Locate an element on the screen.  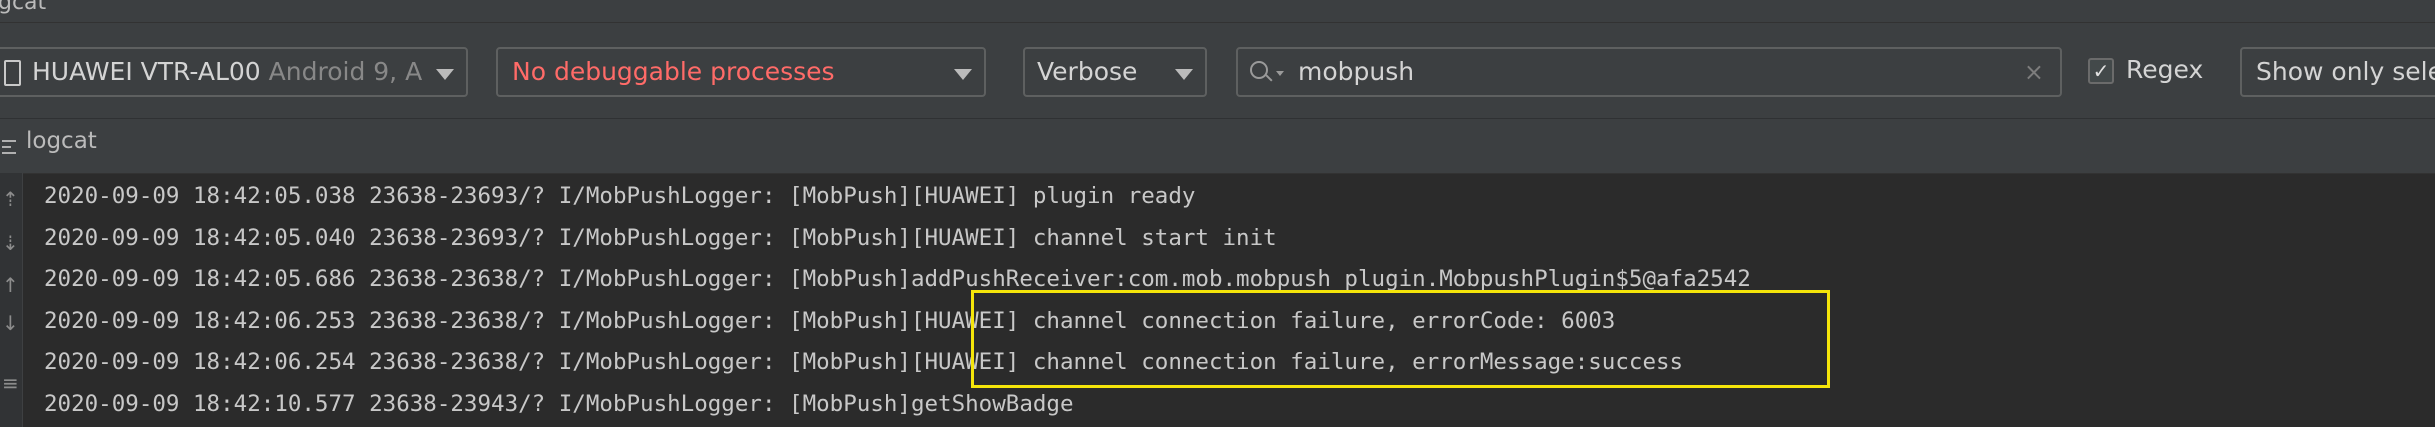
device-selector: HUAWEI VTR-AL00 Android 9, A is located at coordinates (234, 72).